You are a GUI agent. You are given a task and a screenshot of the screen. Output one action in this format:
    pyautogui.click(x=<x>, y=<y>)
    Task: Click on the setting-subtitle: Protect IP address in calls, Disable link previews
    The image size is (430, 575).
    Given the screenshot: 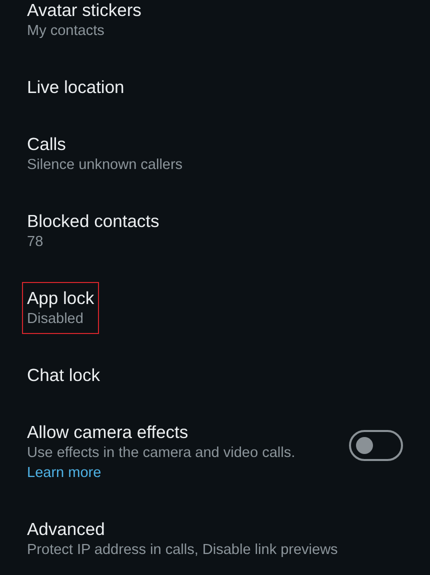 What is the action you would take?
    pyautogui.click(x=182, y=550)
    